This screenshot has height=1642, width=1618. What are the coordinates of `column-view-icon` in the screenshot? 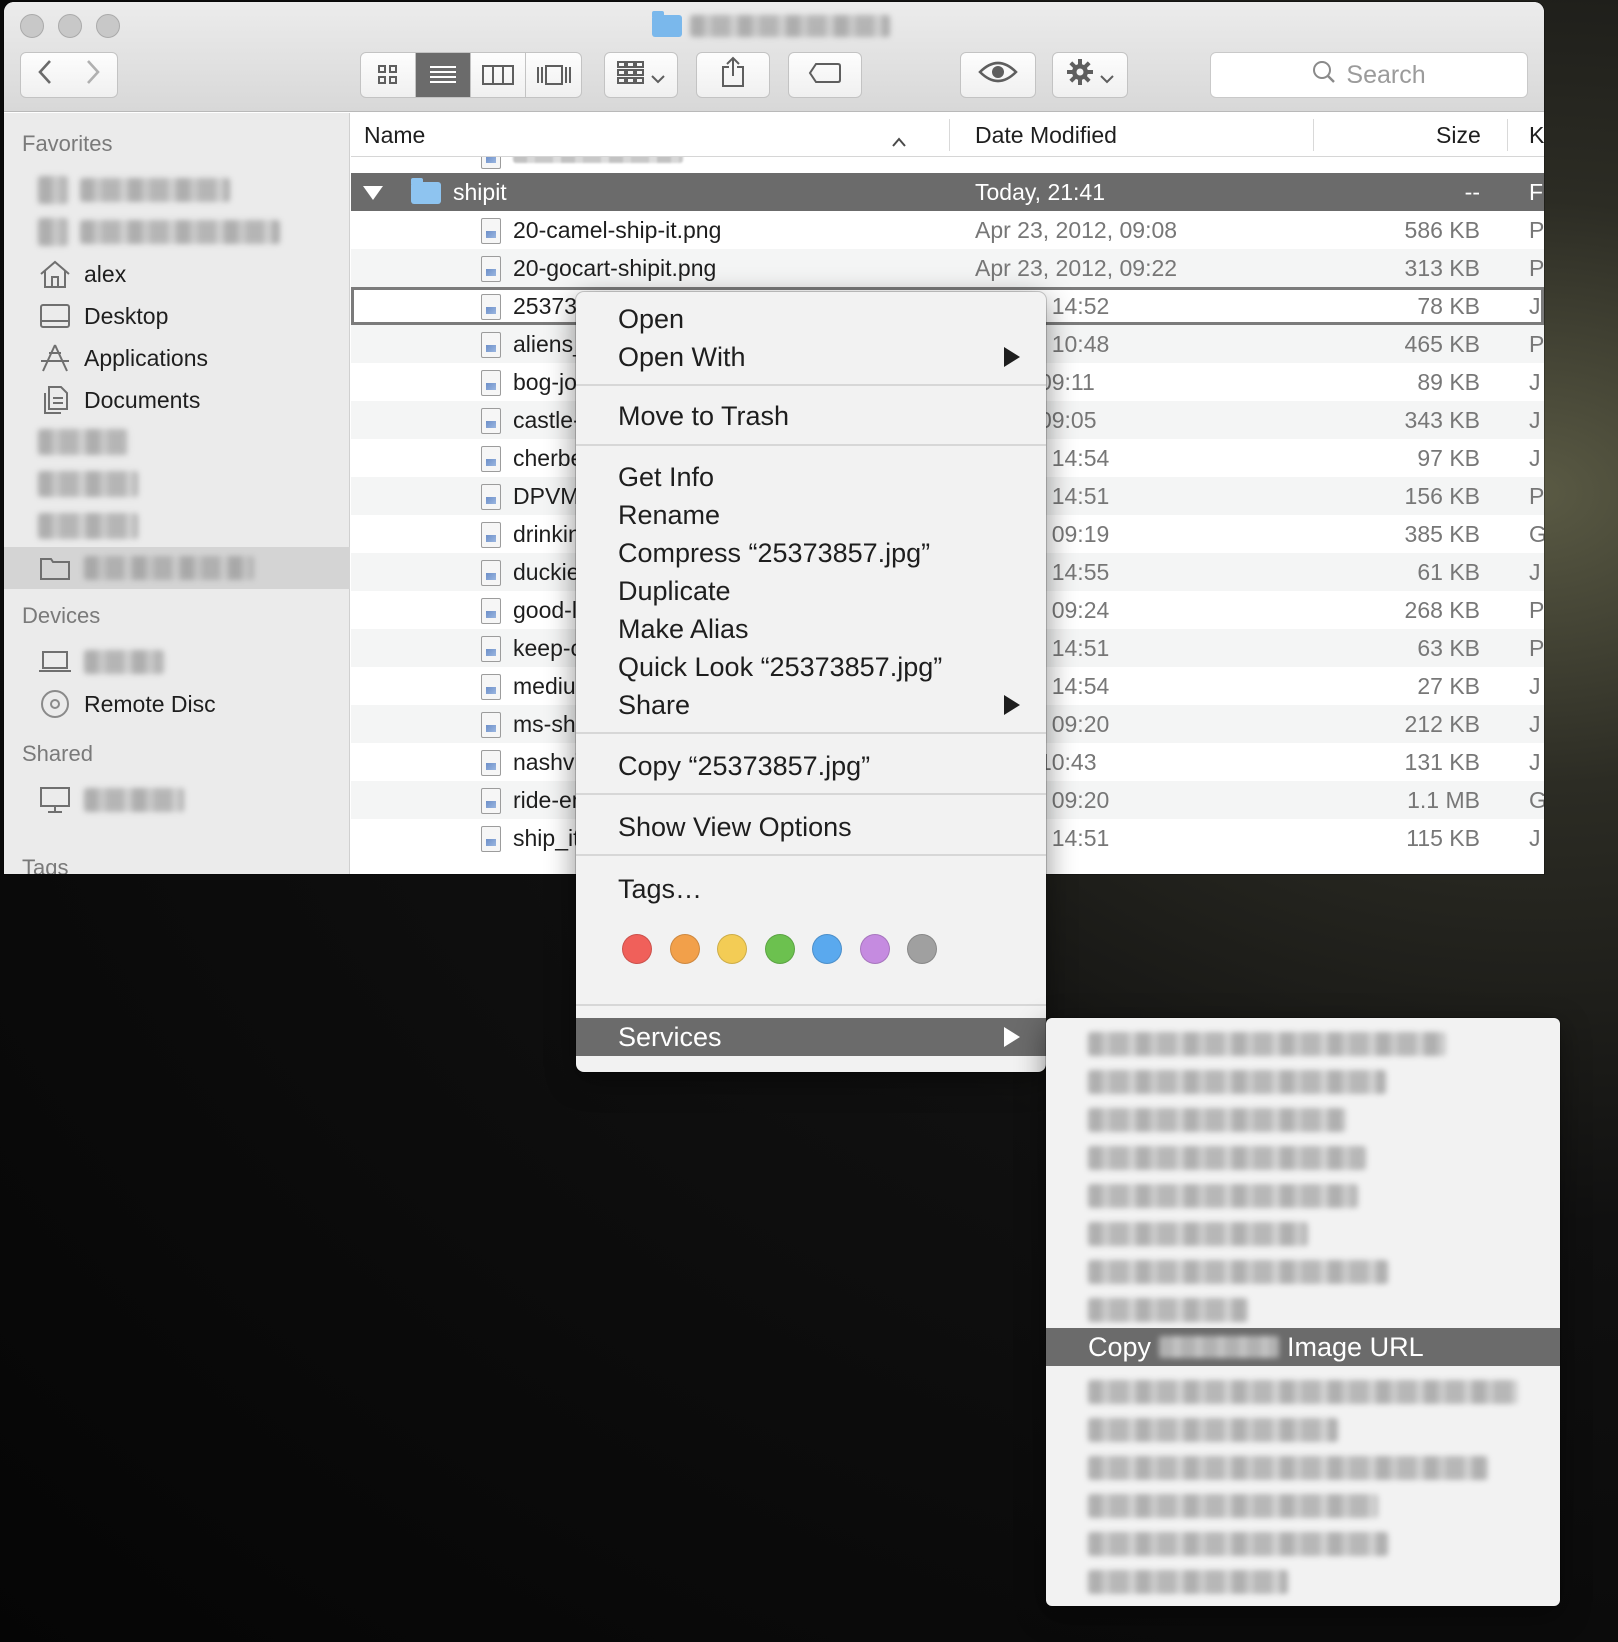 It's located at (498, 75).